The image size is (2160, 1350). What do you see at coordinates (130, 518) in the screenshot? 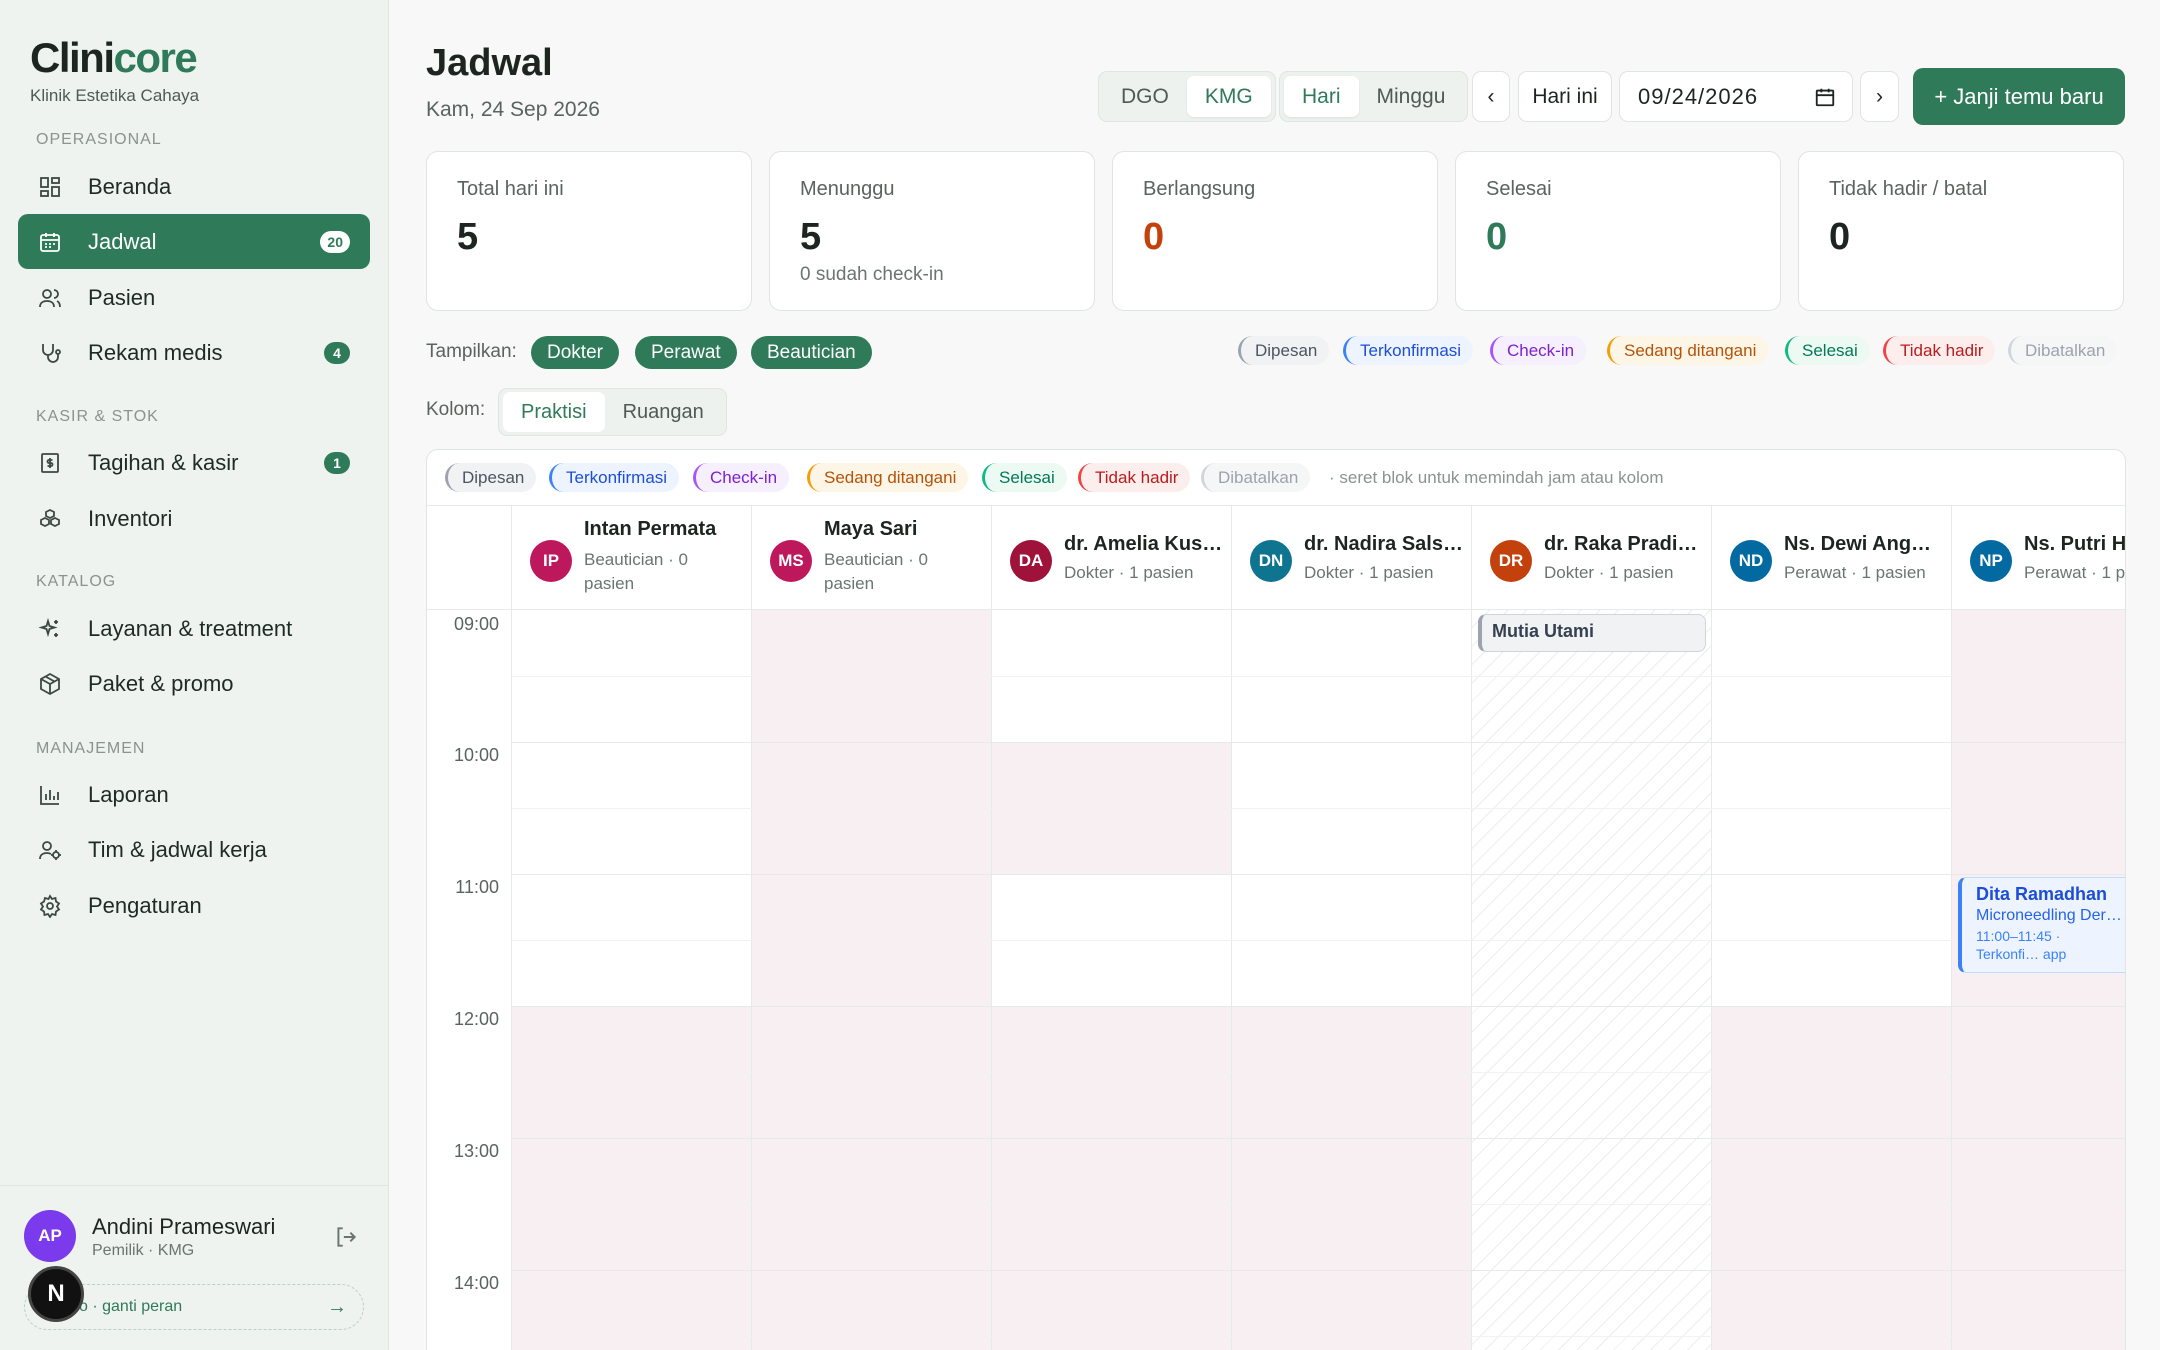
I see `sidebar-item-label: Inventori` at bounding box center [130, 518].